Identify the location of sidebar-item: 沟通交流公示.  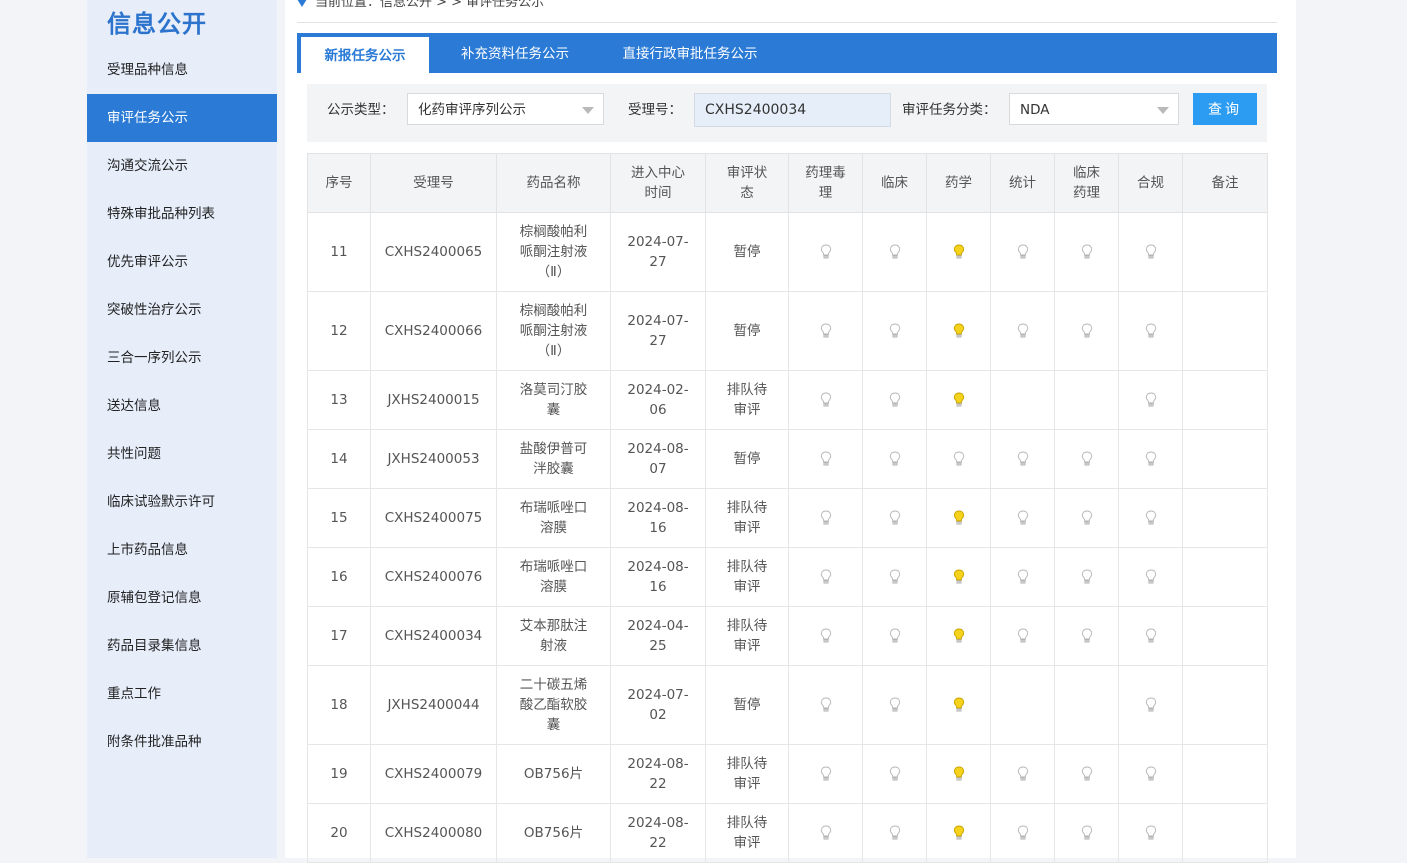
(182, 166).